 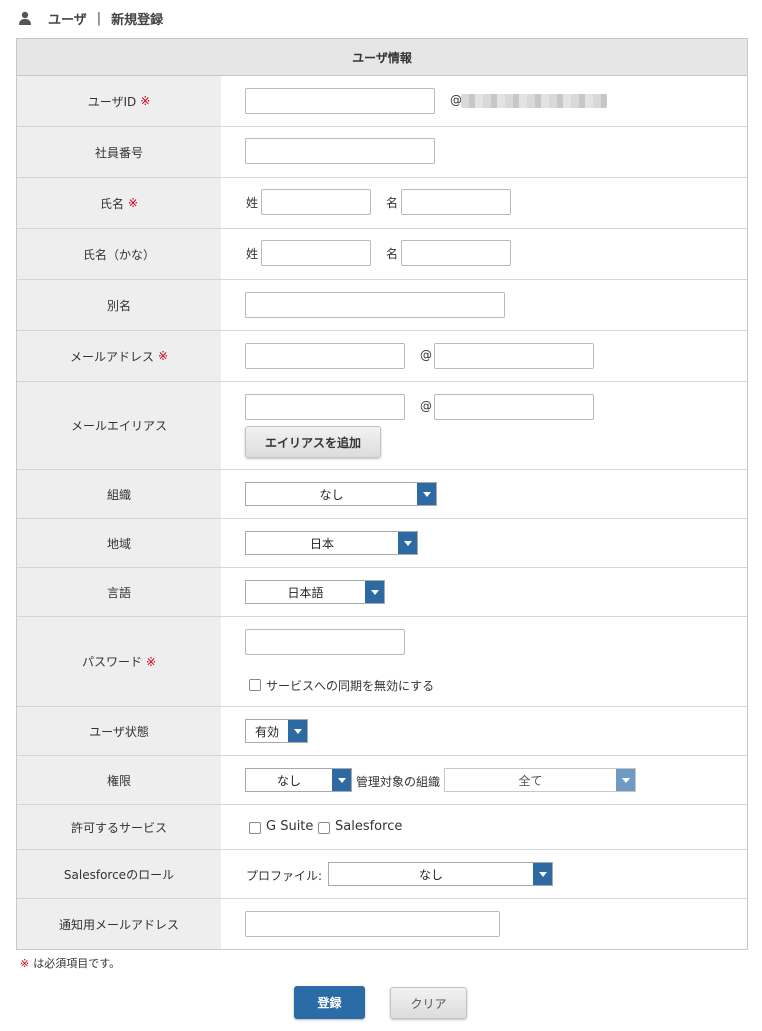 What do you see at coordinates (398, 782) in the screenshot?
I see `managed-org-label: 管理対象の組織` at bounding box center [398, 782].